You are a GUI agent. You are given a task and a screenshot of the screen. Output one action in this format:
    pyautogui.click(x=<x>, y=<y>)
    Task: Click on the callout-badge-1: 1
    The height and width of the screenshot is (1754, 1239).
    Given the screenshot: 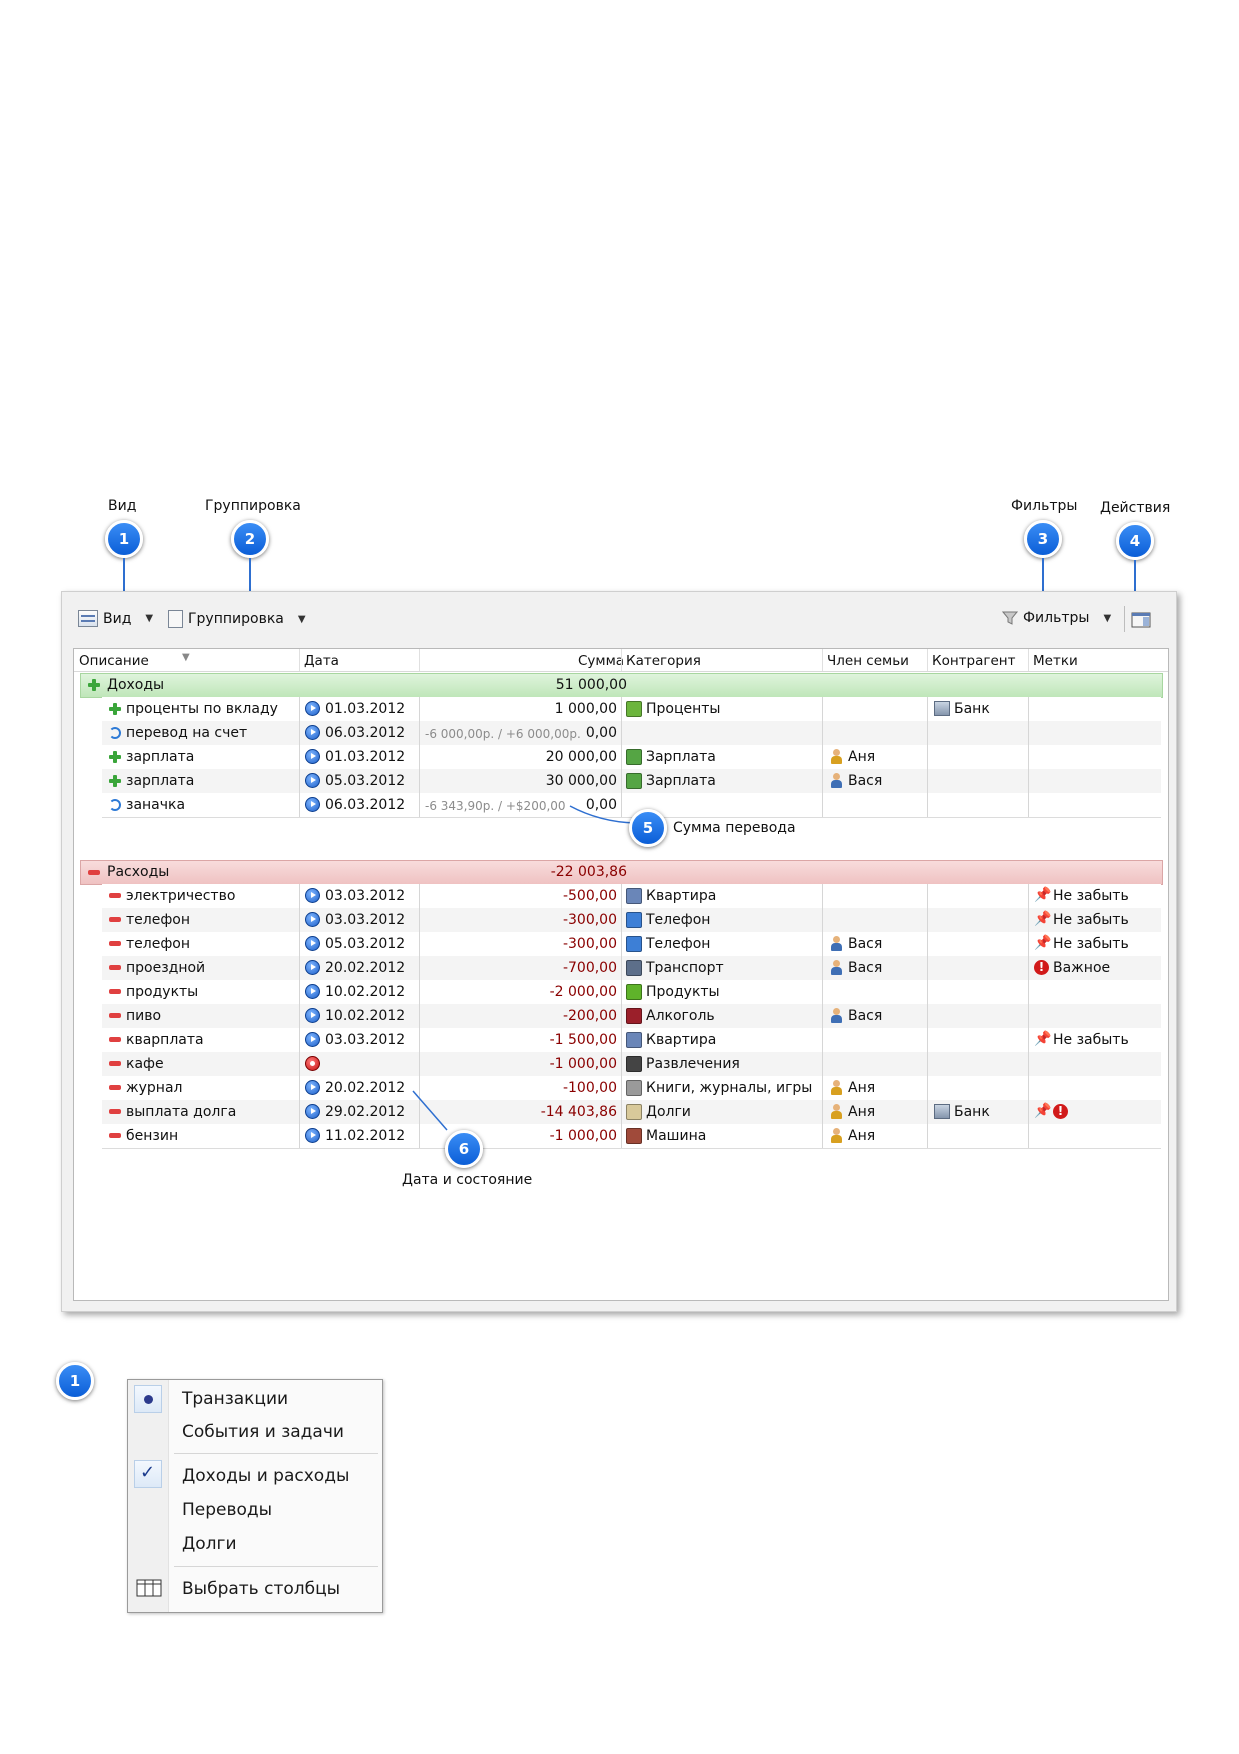 What is the action you would take?
    pyautogui.click(x=124, y=539)
    